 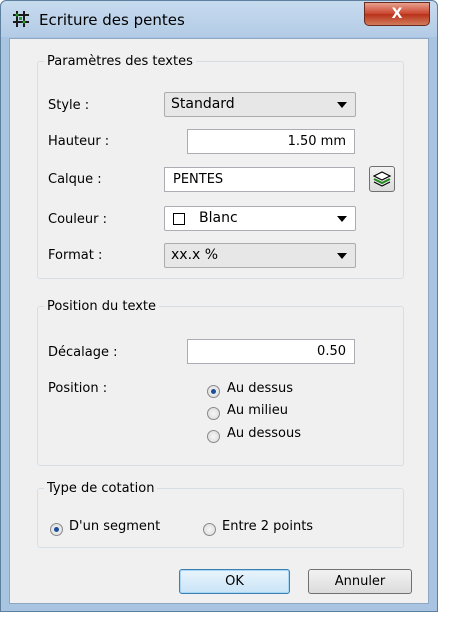 What do you see at coordinates (75, 255) in the screenshot?
I see `format-label: Format :` at bounding box center [75, 255].